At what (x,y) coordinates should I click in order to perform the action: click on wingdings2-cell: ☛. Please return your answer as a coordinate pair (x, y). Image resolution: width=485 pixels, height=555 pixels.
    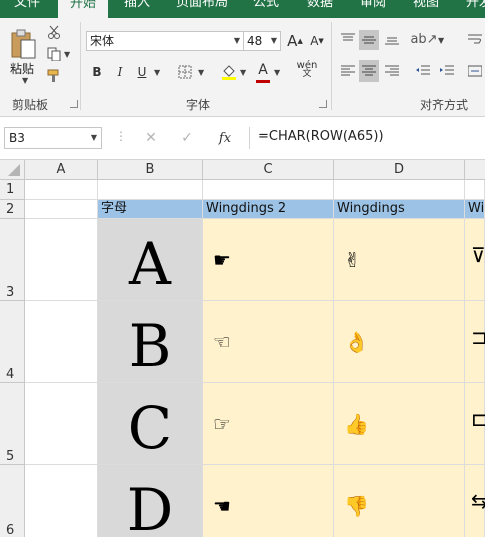
    Looking at the image, I should click on (268, 260).